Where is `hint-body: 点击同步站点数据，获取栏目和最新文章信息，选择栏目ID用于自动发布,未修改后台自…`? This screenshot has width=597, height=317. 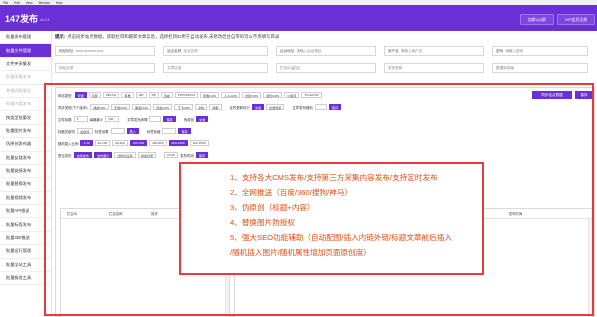 hint-body: 点击同步站点数据，获取栏目和最新文章信息，选择栏目ID用于自动发布,未修改后台自… is located at coordinates (173, 36).